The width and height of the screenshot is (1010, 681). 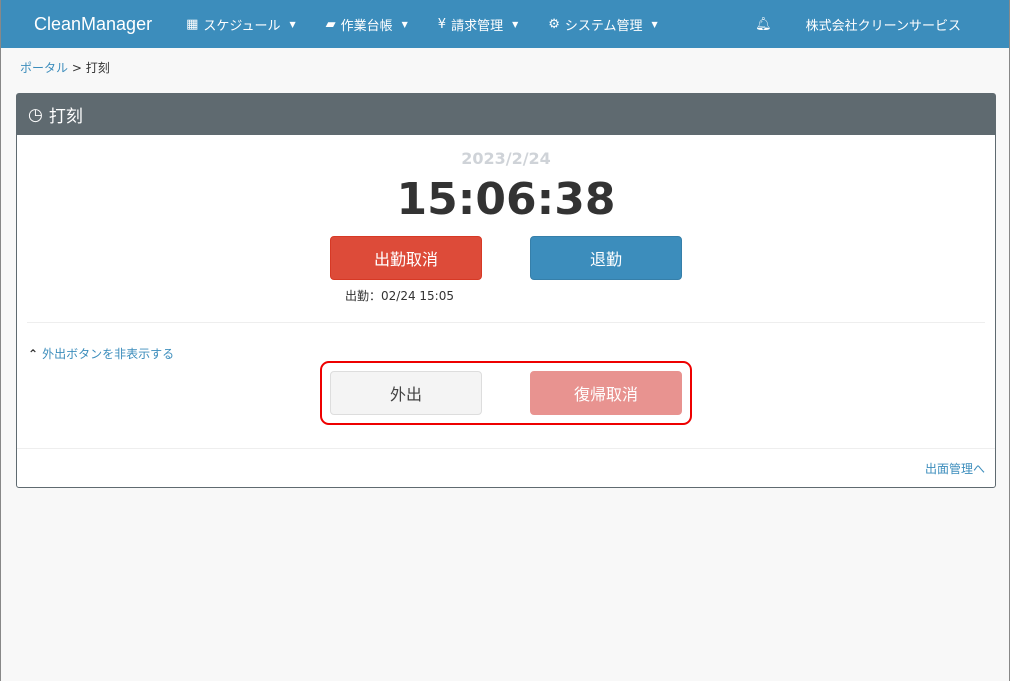 I want to click on menu-work-ledger: ▰ 作業台帳 ▼, so click(x=367, y=24).